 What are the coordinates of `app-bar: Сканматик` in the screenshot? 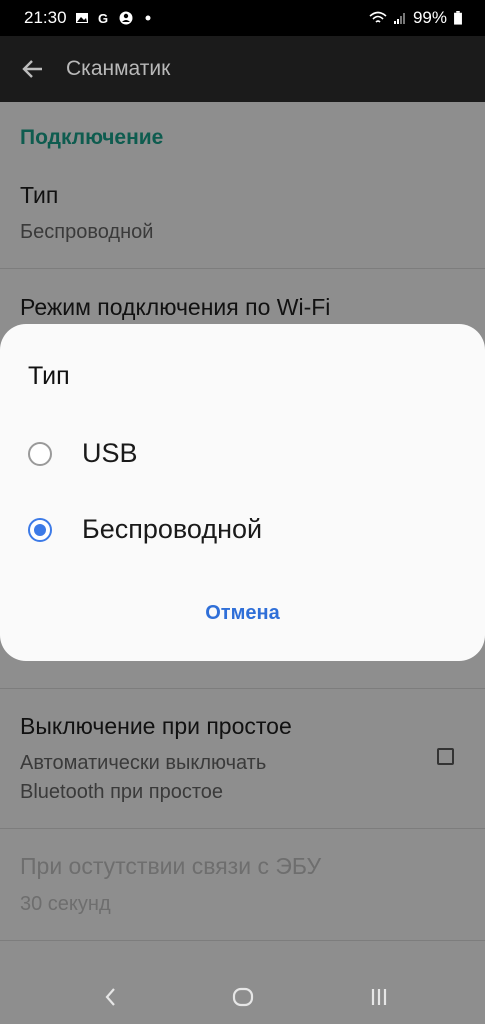 It's located at (242, 69).